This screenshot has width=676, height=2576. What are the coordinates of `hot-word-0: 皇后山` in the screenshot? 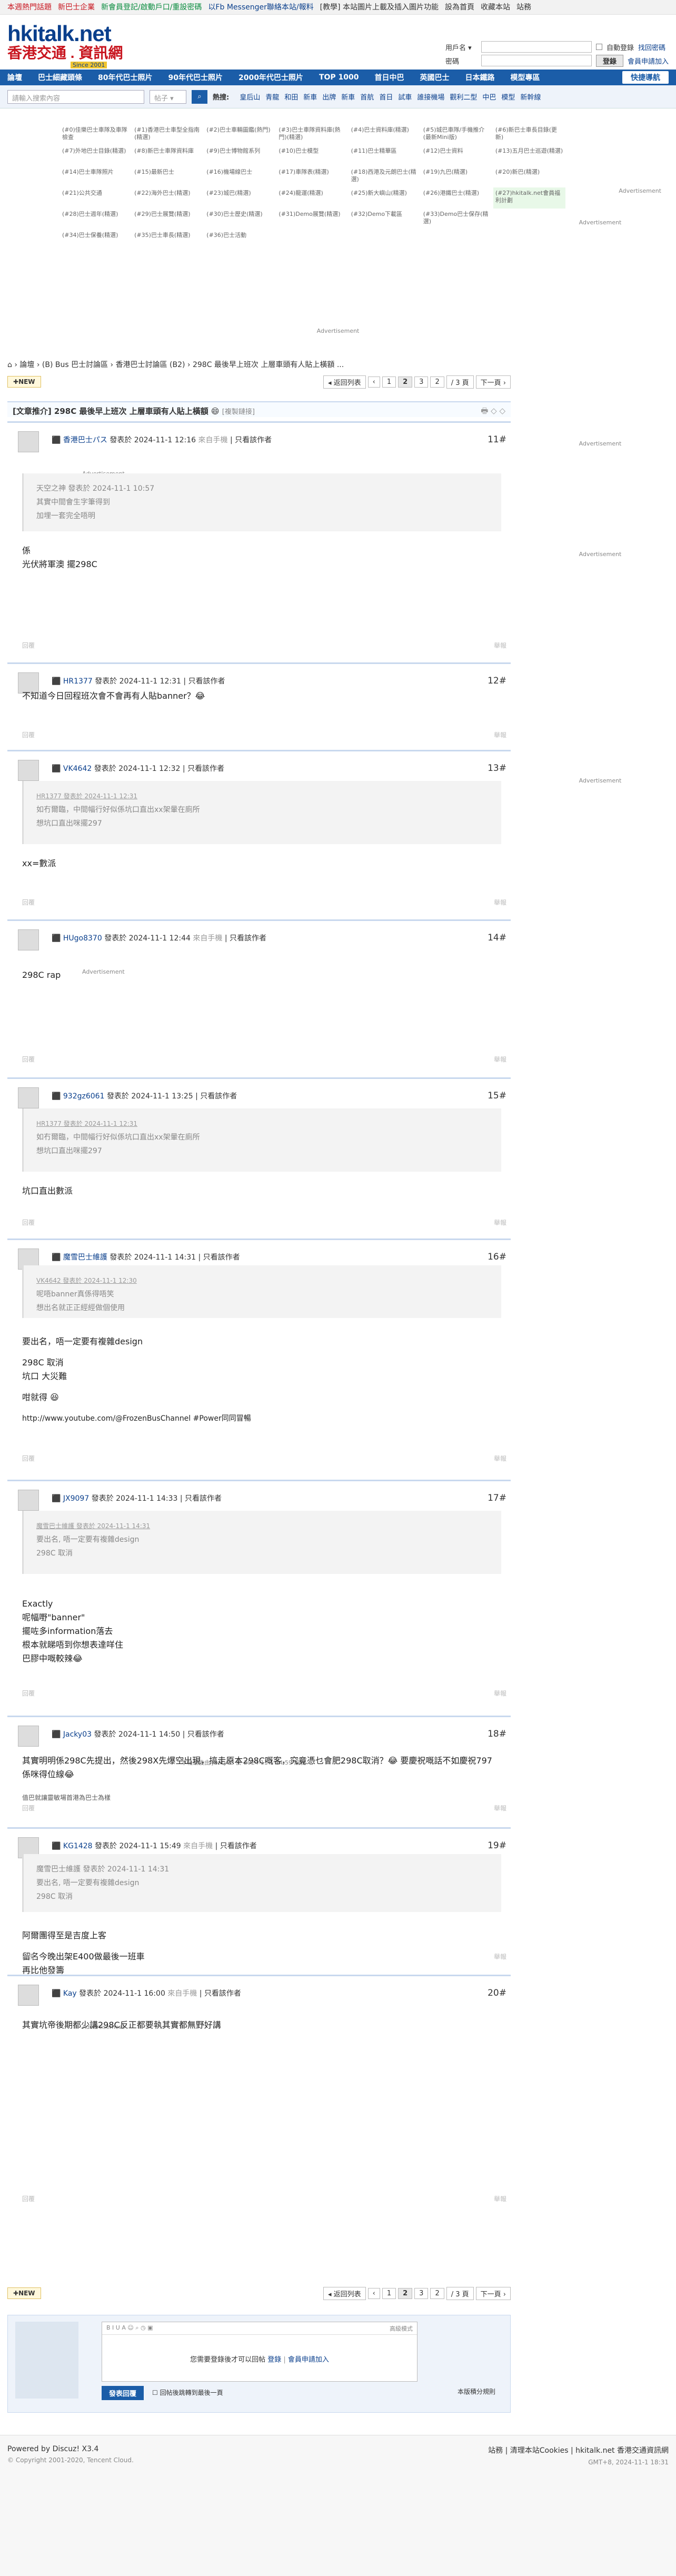 It's located at (250, 98).